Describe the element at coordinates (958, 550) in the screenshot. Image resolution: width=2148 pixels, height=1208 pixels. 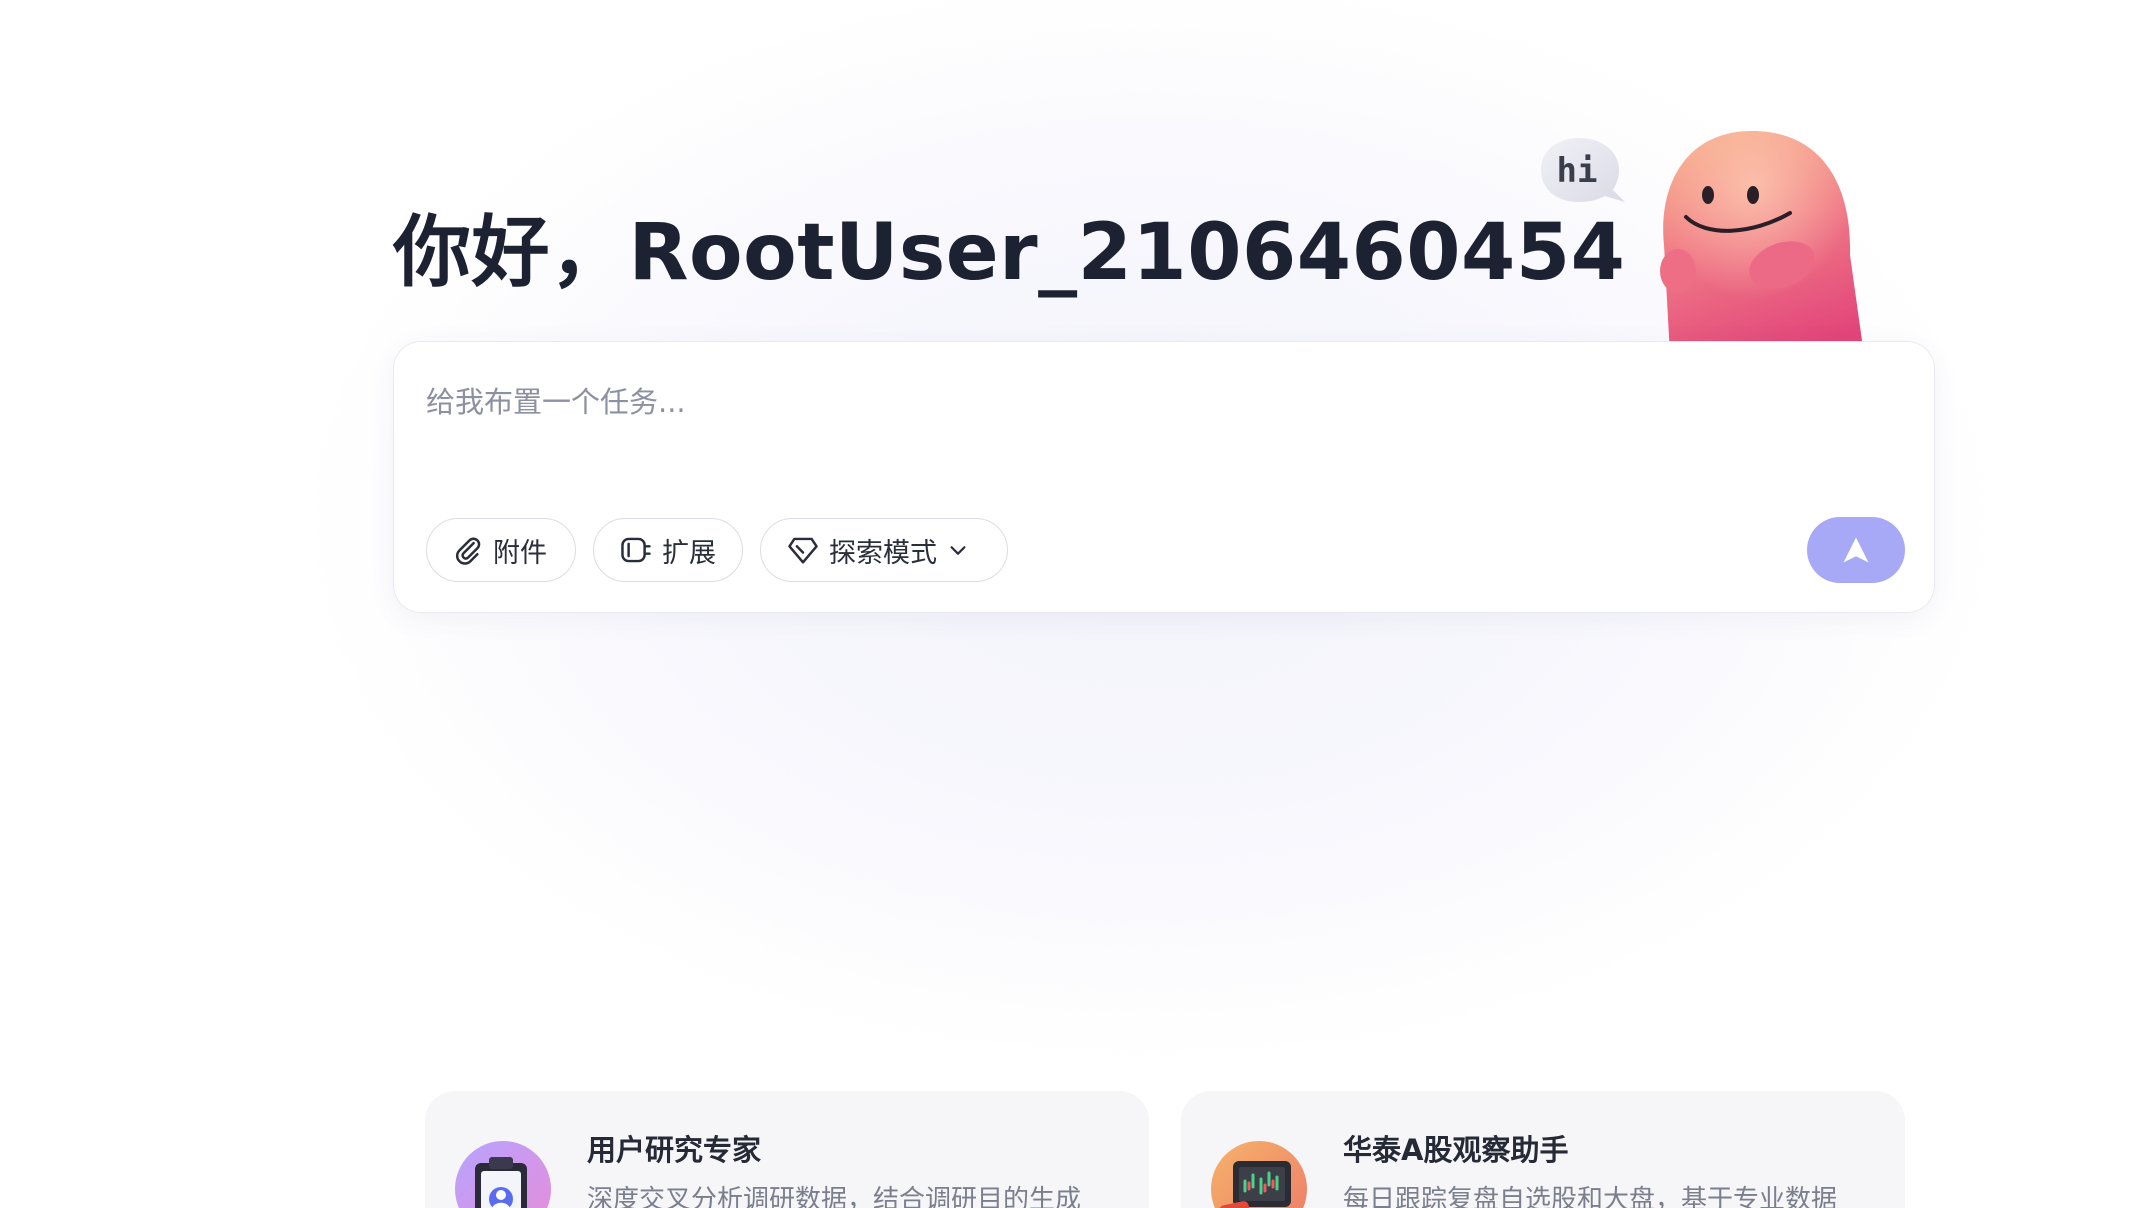
I see `chevron-down-icon` at that location.